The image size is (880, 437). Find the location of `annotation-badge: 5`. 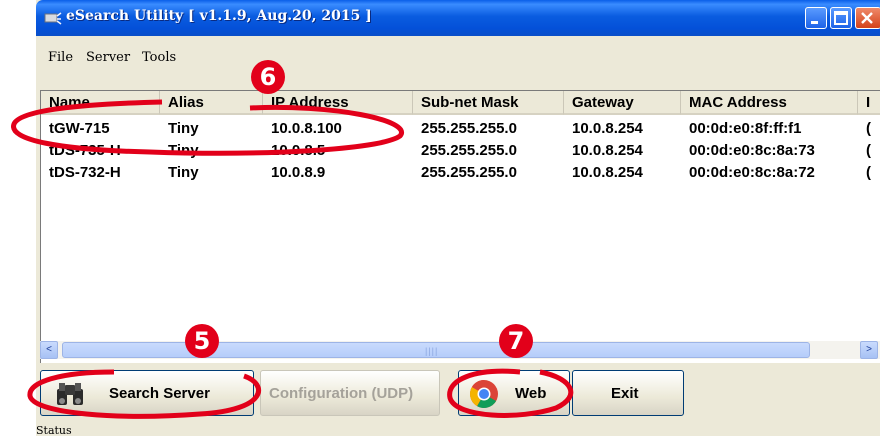

annotation-badge: 5 is located at coordinates (202, 341).